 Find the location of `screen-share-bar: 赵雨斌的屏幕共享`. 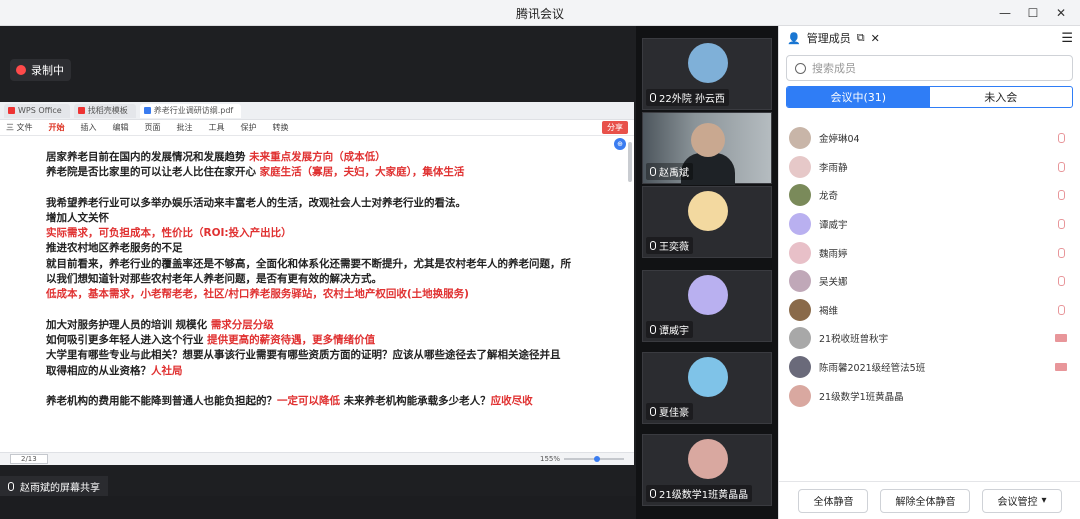

screen-share-bar: 赵雨斌的屏幕共享 is located at coordinates (54, 486).